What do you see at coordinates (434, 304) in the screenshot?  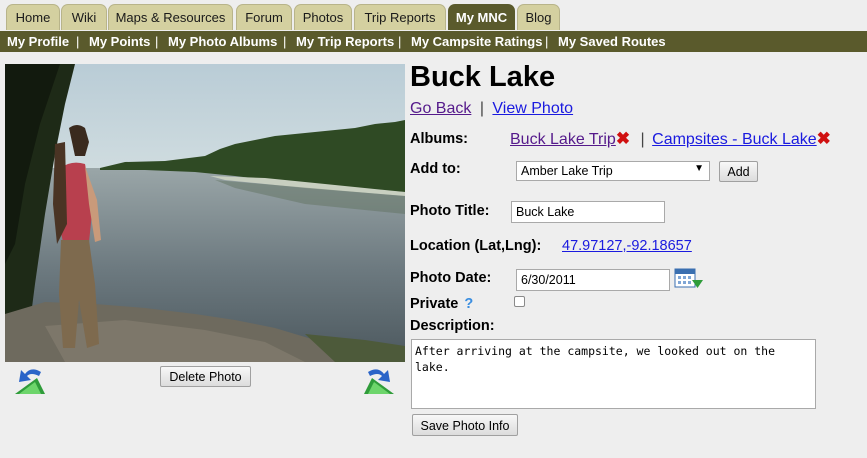 I see `private-label-text: Private` at bounding box center [434, 304].